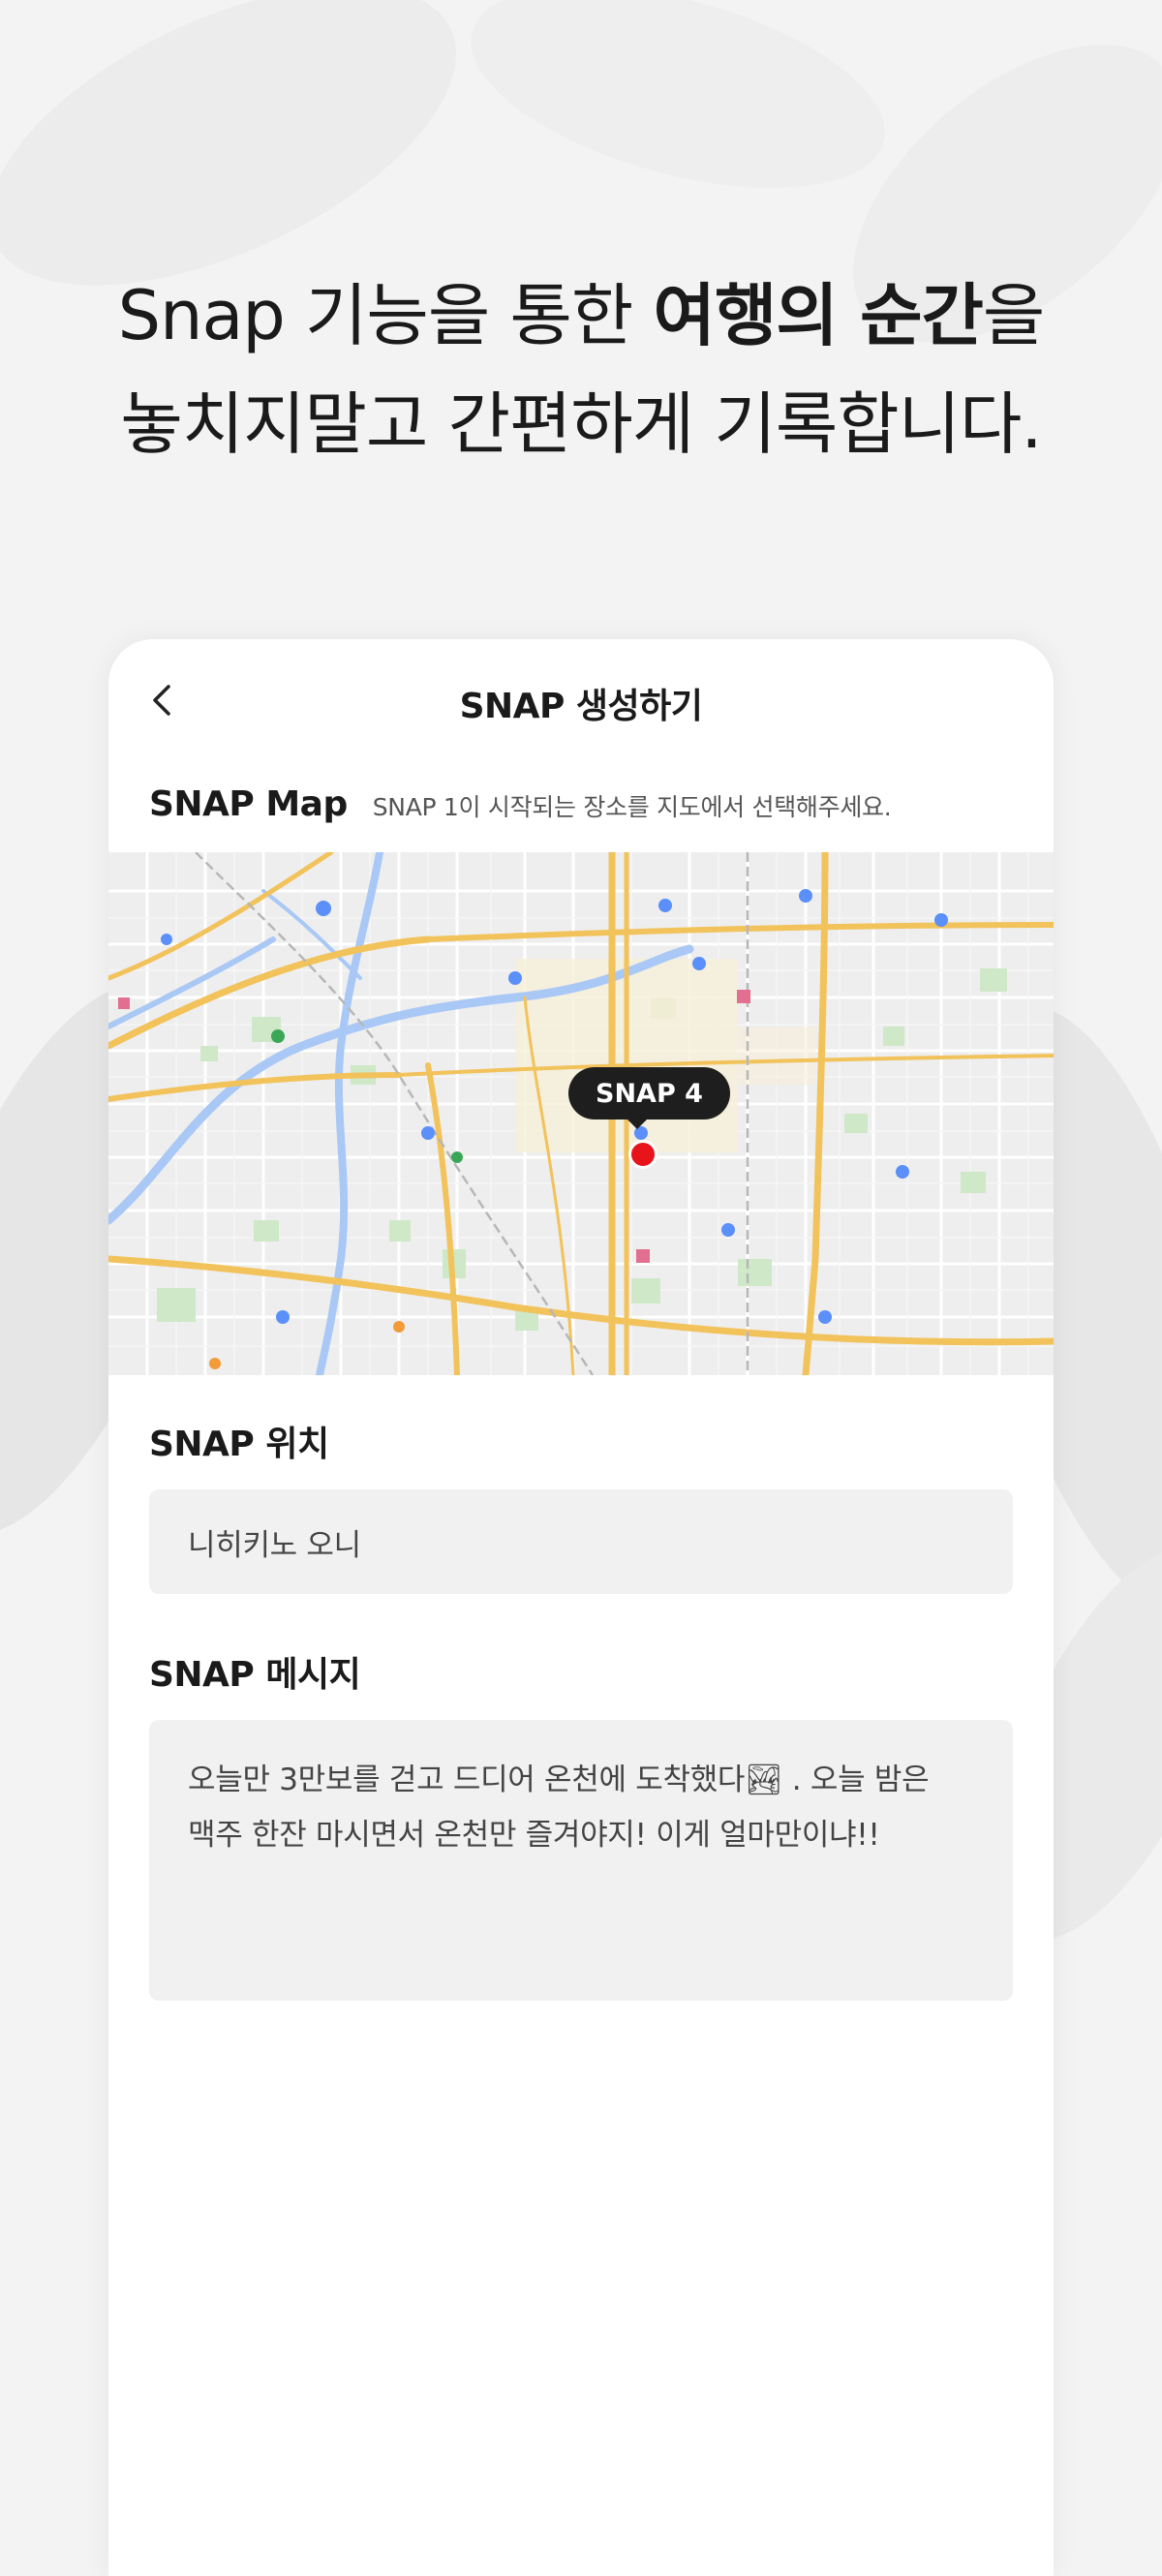 The image size is (1162, 2576). Describe the element at coordinates (643, 1154) in the screenshot. I see `snap-marker-pin` at that location.